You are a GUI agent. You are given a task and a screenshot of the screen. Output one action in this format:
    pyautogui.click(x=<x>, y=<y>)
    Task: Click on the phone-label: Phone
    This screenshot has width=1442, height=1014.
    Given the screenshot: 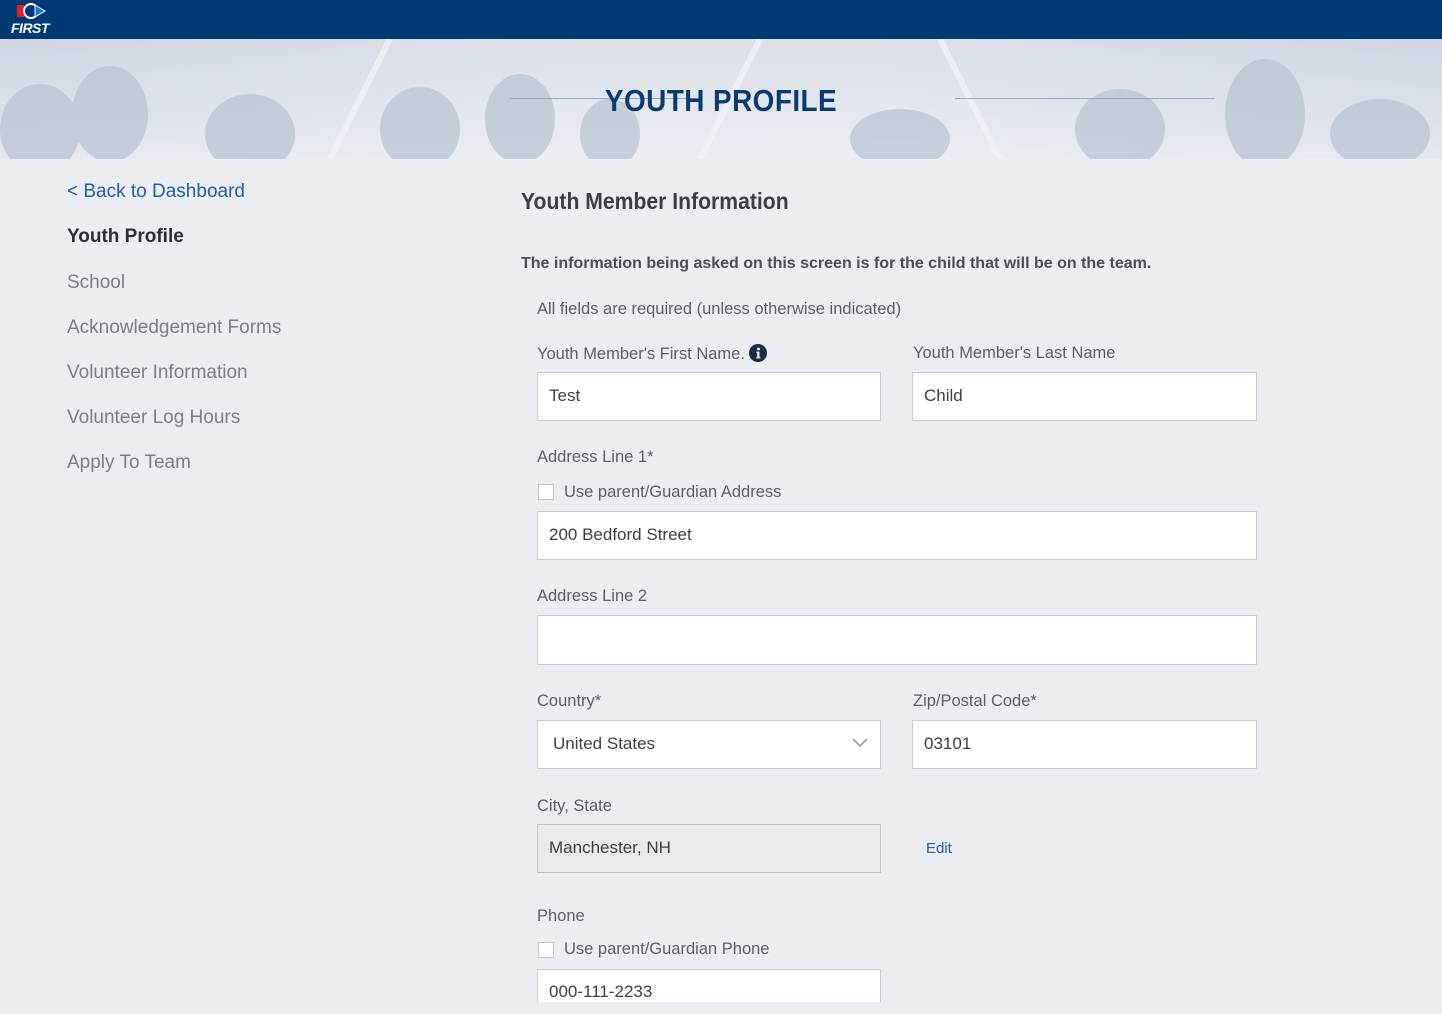 What is the action you would take?
    pyautogui.click(x=561, y=916)
    